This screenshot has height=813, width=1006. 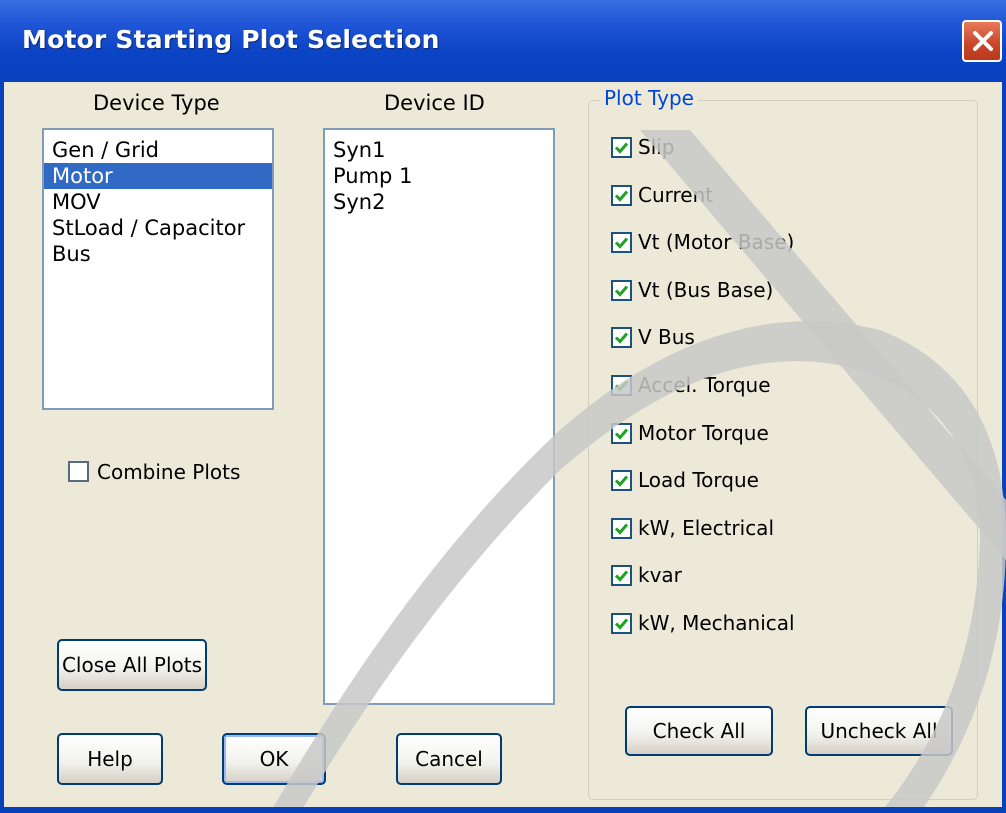 What do you see at coordinates (231, 39) in the screenshot?
I see `window-title: Motor Starting Plot Selection` at bounding box center [231, 39].